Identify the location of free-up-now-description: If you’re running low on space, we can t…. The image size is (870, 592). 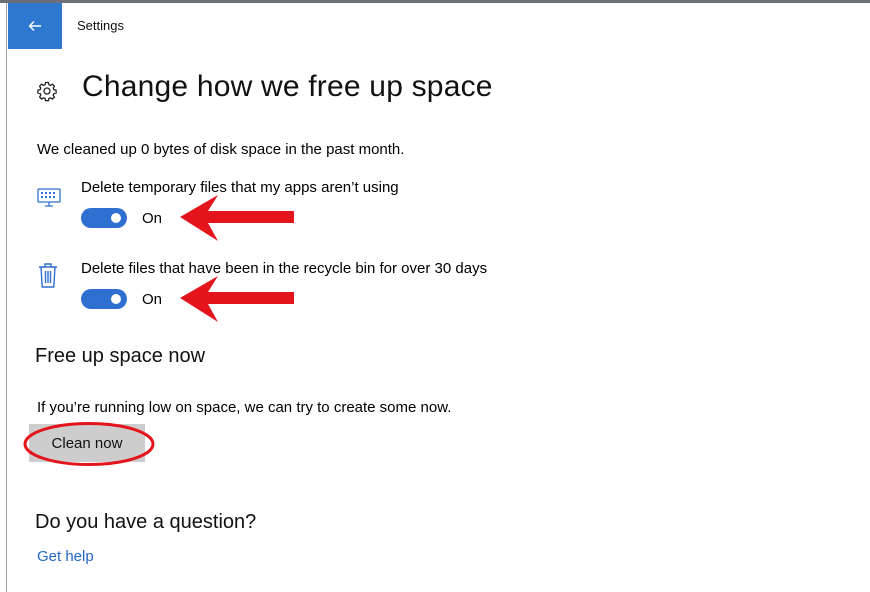
(244, 407).